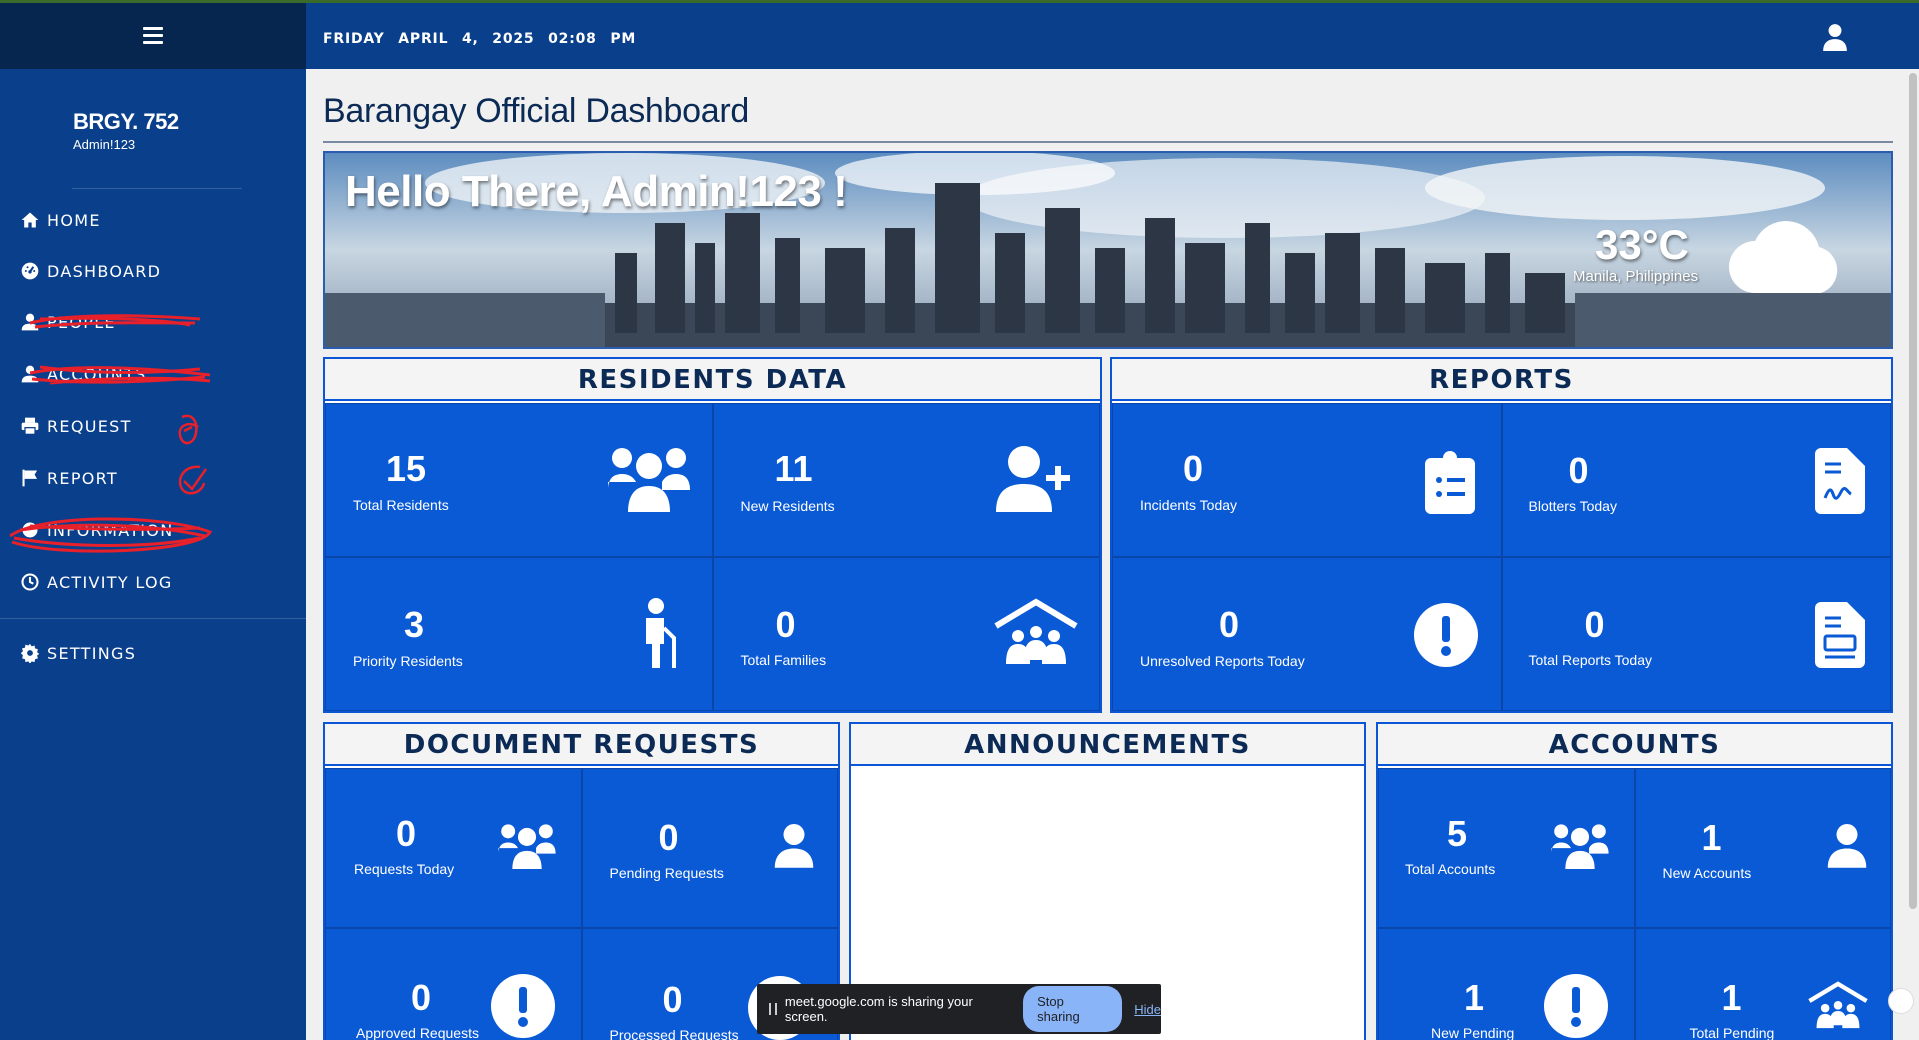  I want to click on printer-icon, so click(30, 426).